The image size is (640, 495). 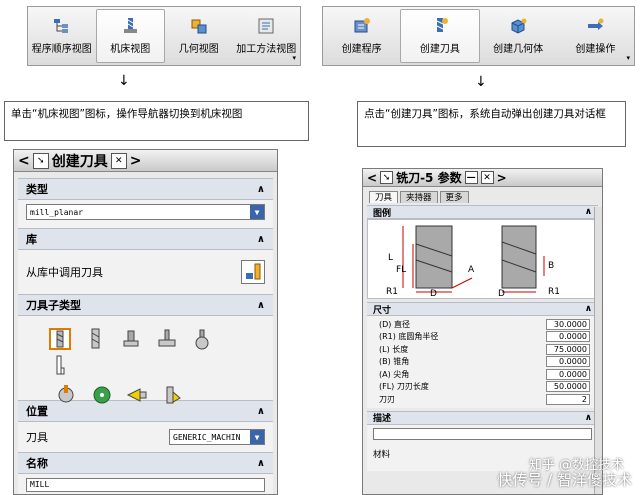 I want to click on location-tool-select: GENERIC_MACHIN ▼, so click(x=217, y=437).